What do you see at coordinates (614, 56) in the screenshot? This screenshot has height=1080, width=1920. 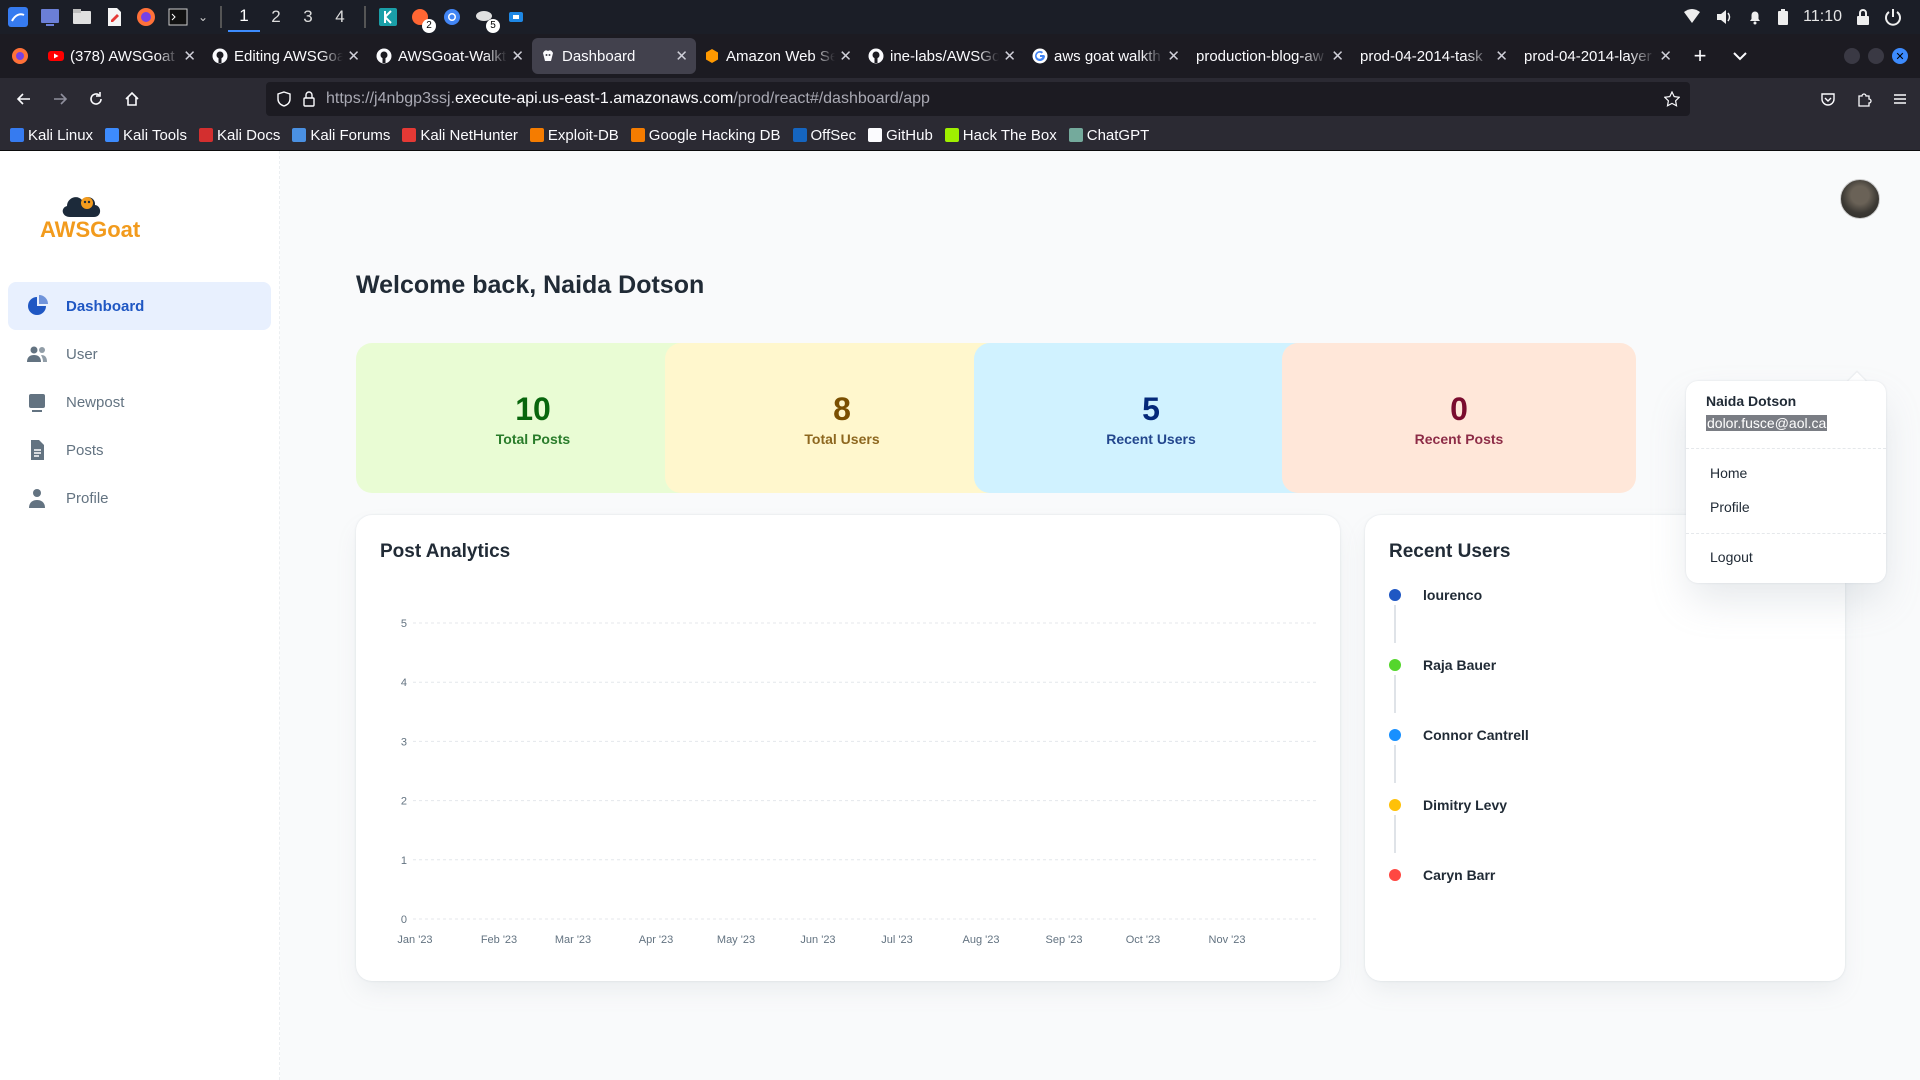 I see `tab-4: Dashboard ✕` at bounding box center [614, 56].